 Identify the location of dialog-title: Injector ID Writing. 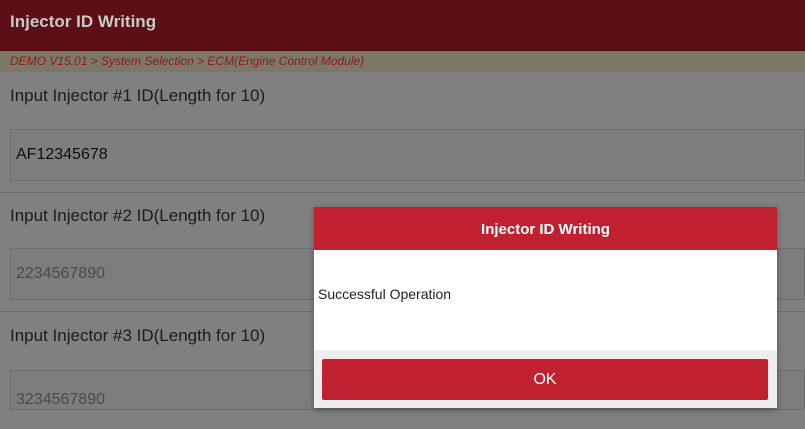
(545, 228).